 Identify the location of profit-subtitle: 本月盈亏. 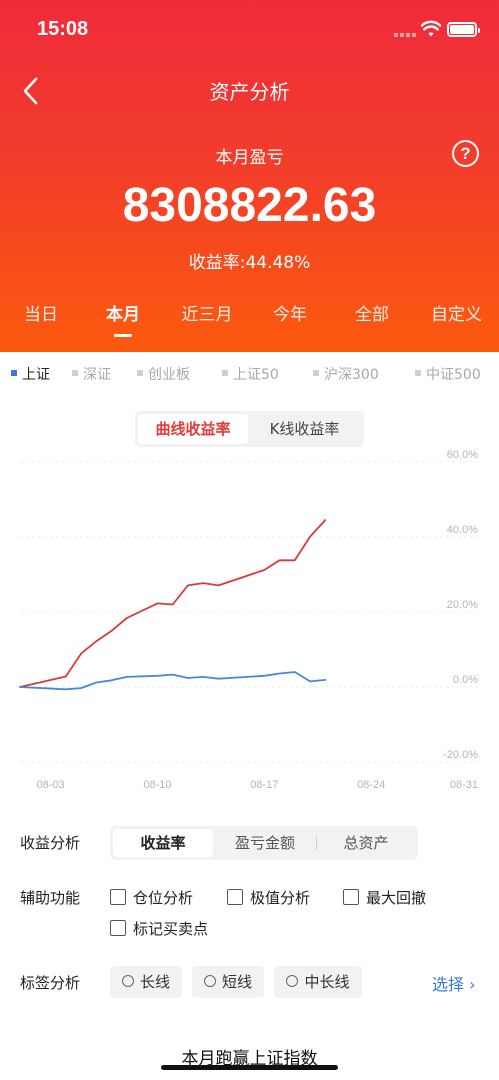
(249, 158).